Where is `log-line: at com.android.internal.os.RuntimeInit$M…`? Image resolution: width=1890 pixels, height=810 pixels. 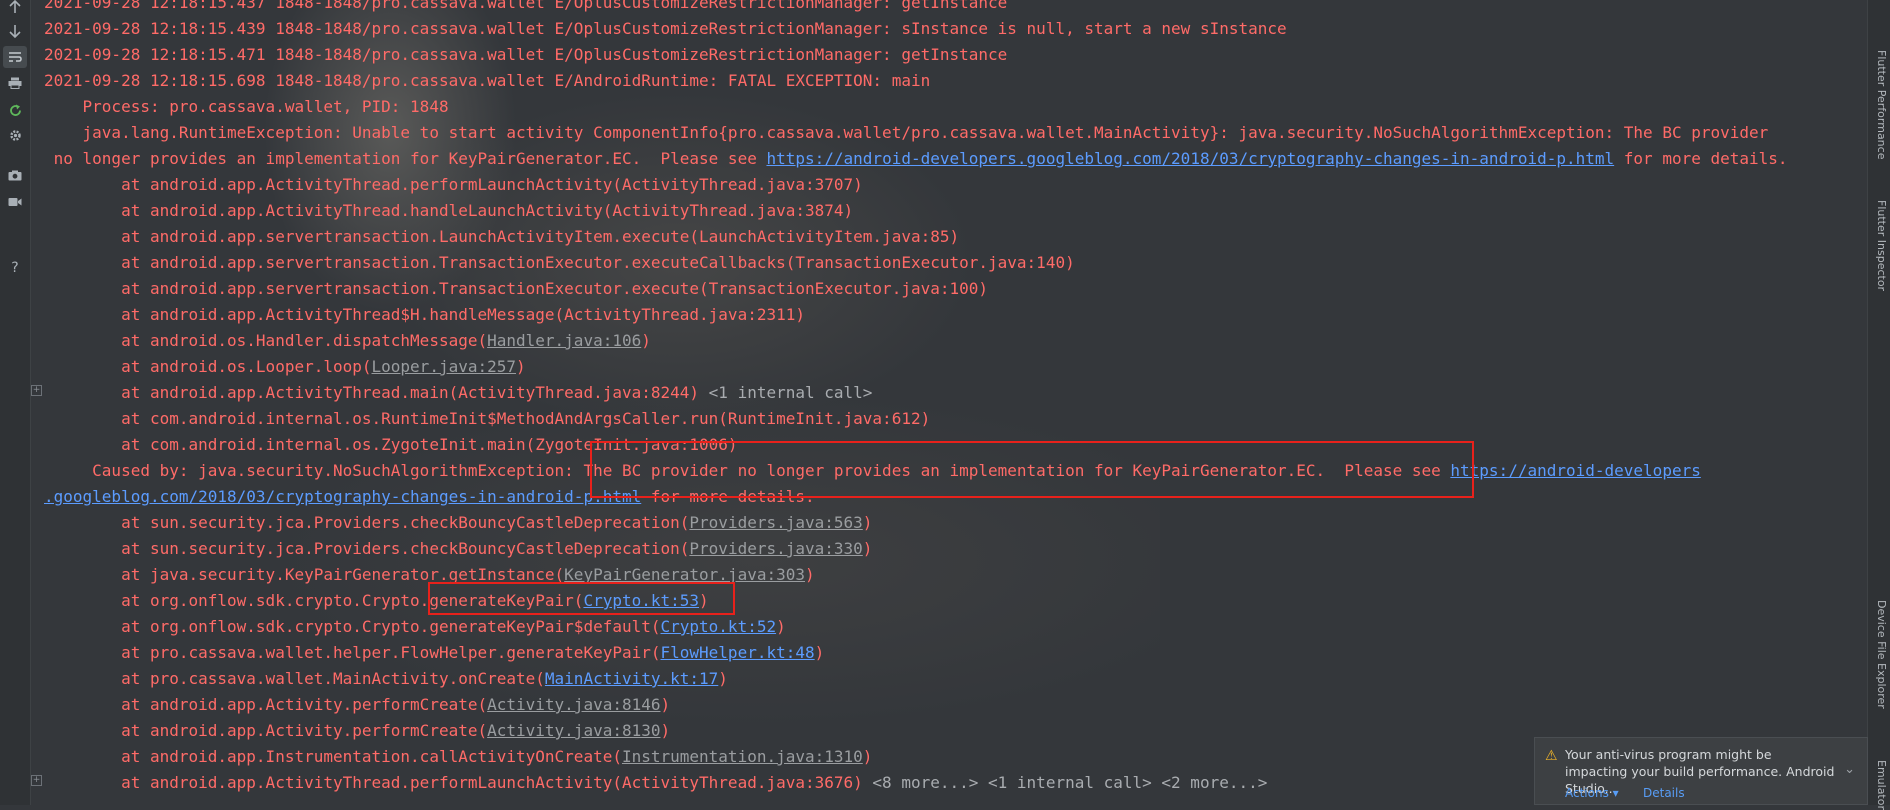
log-line: at com.android.internal.os.RuntimeInit$M… is located at coordinates (487, 418).